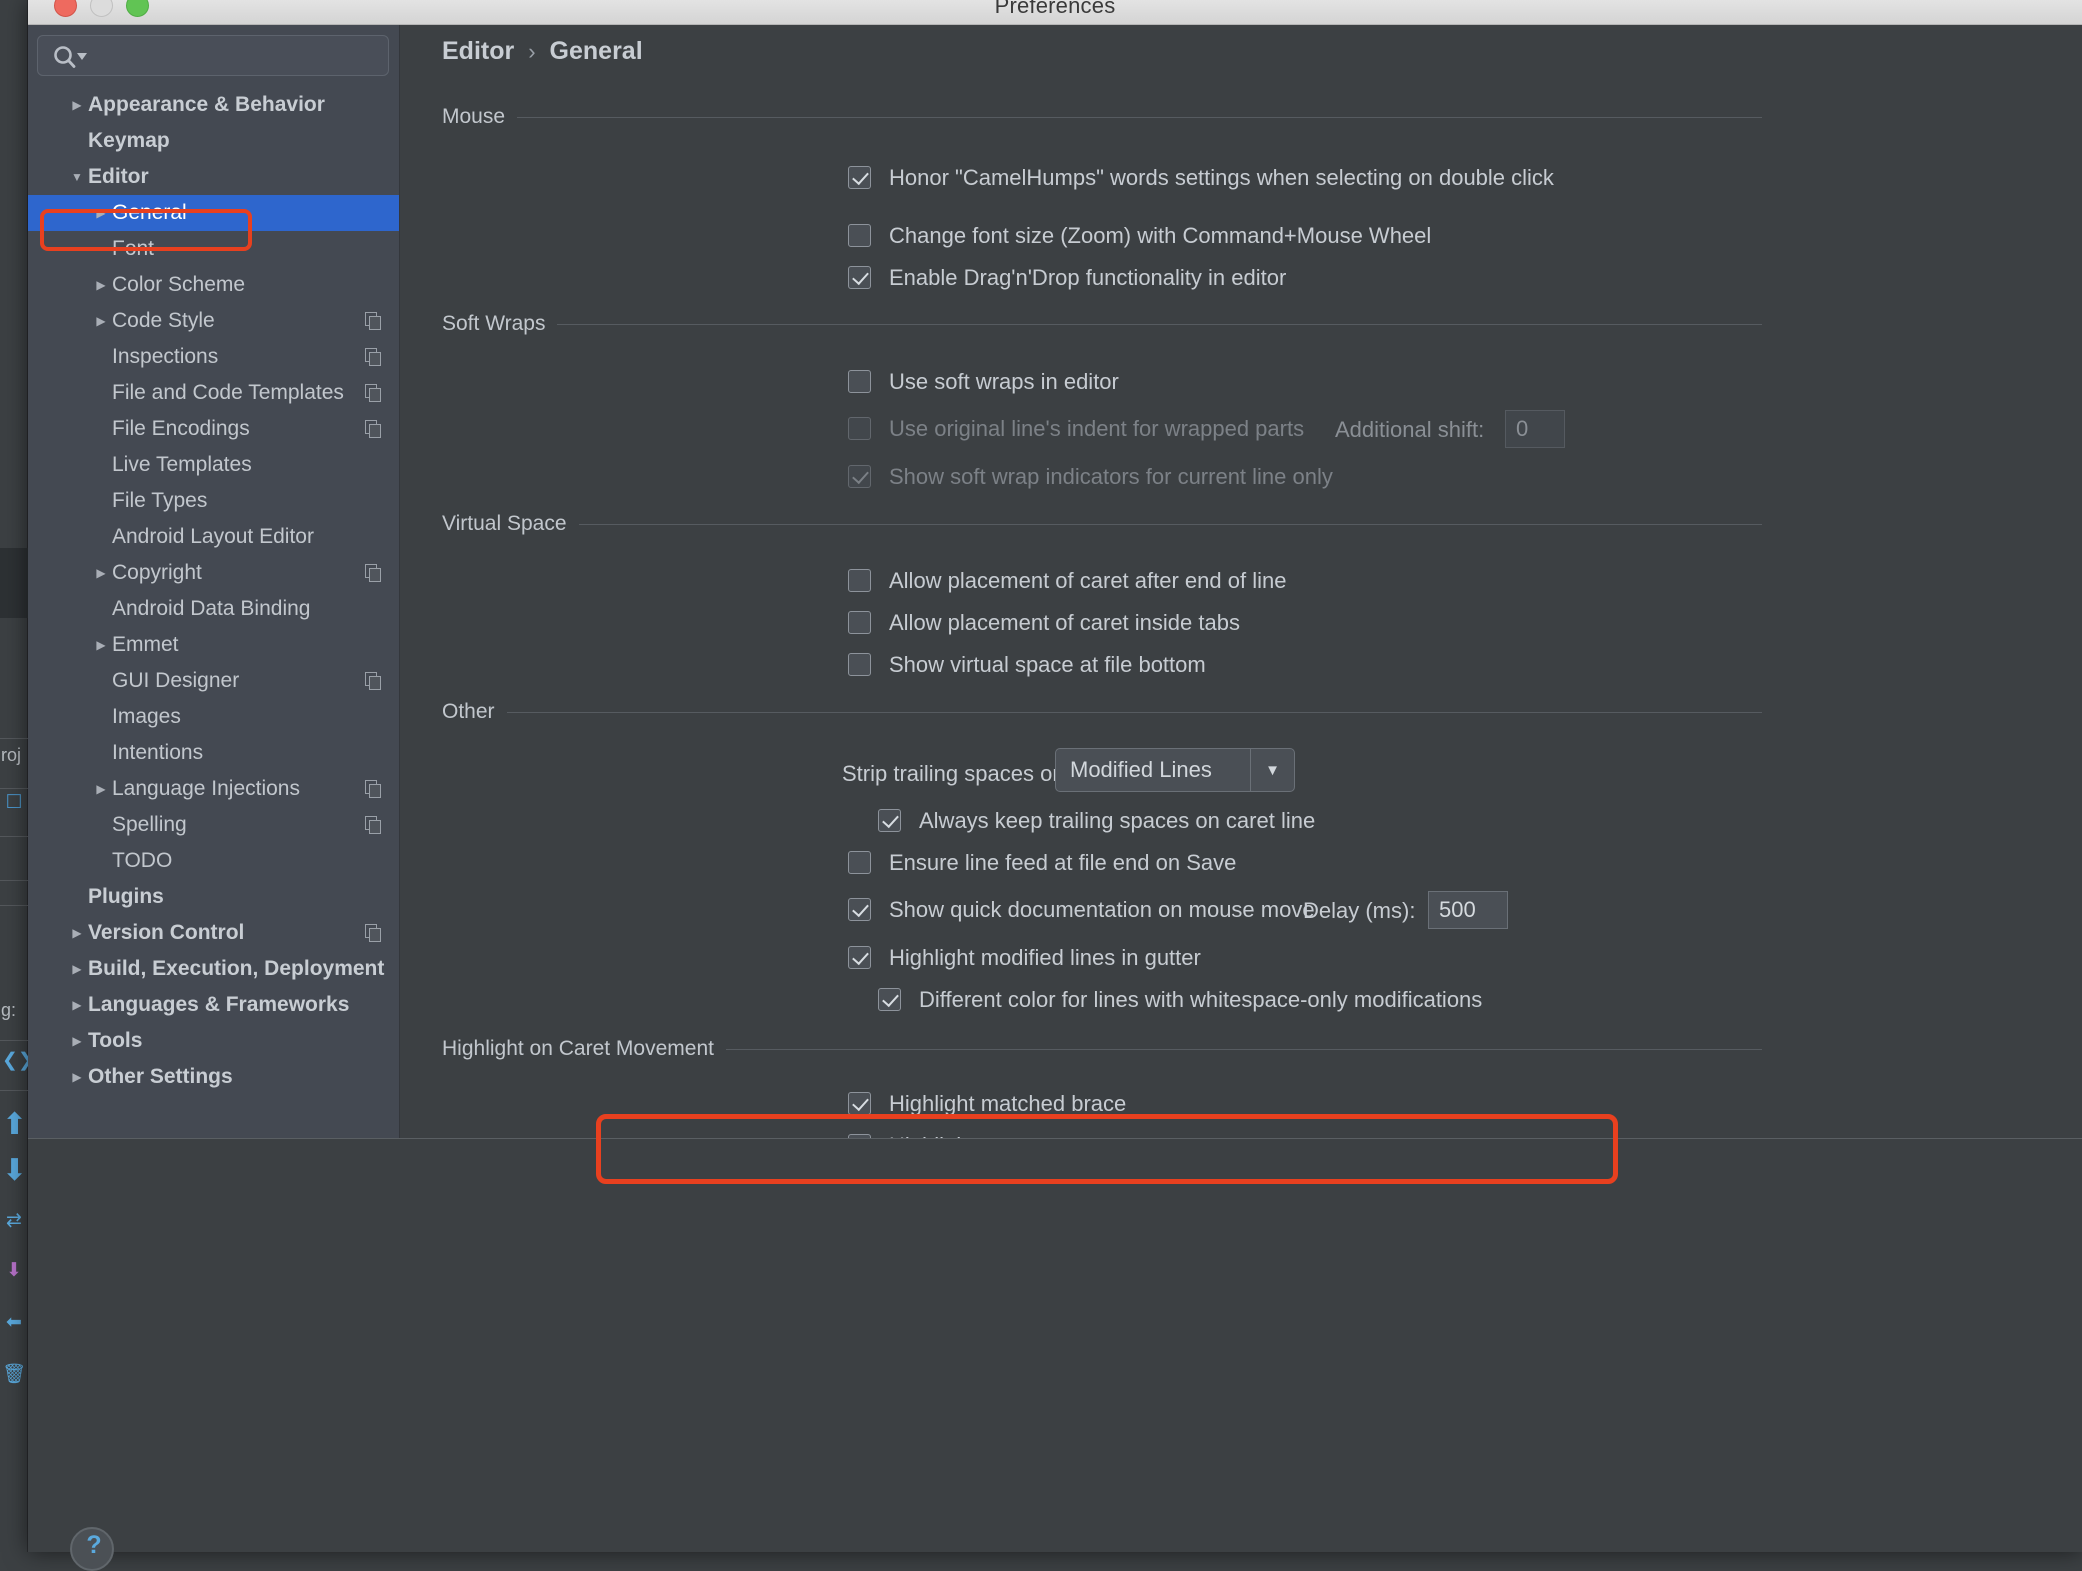 The height and width of the screenshot is (1571, 2082). Describe the element at coordinates (14, 1221) in the screenshot. I see `merge-icon: ⇄` at that location.